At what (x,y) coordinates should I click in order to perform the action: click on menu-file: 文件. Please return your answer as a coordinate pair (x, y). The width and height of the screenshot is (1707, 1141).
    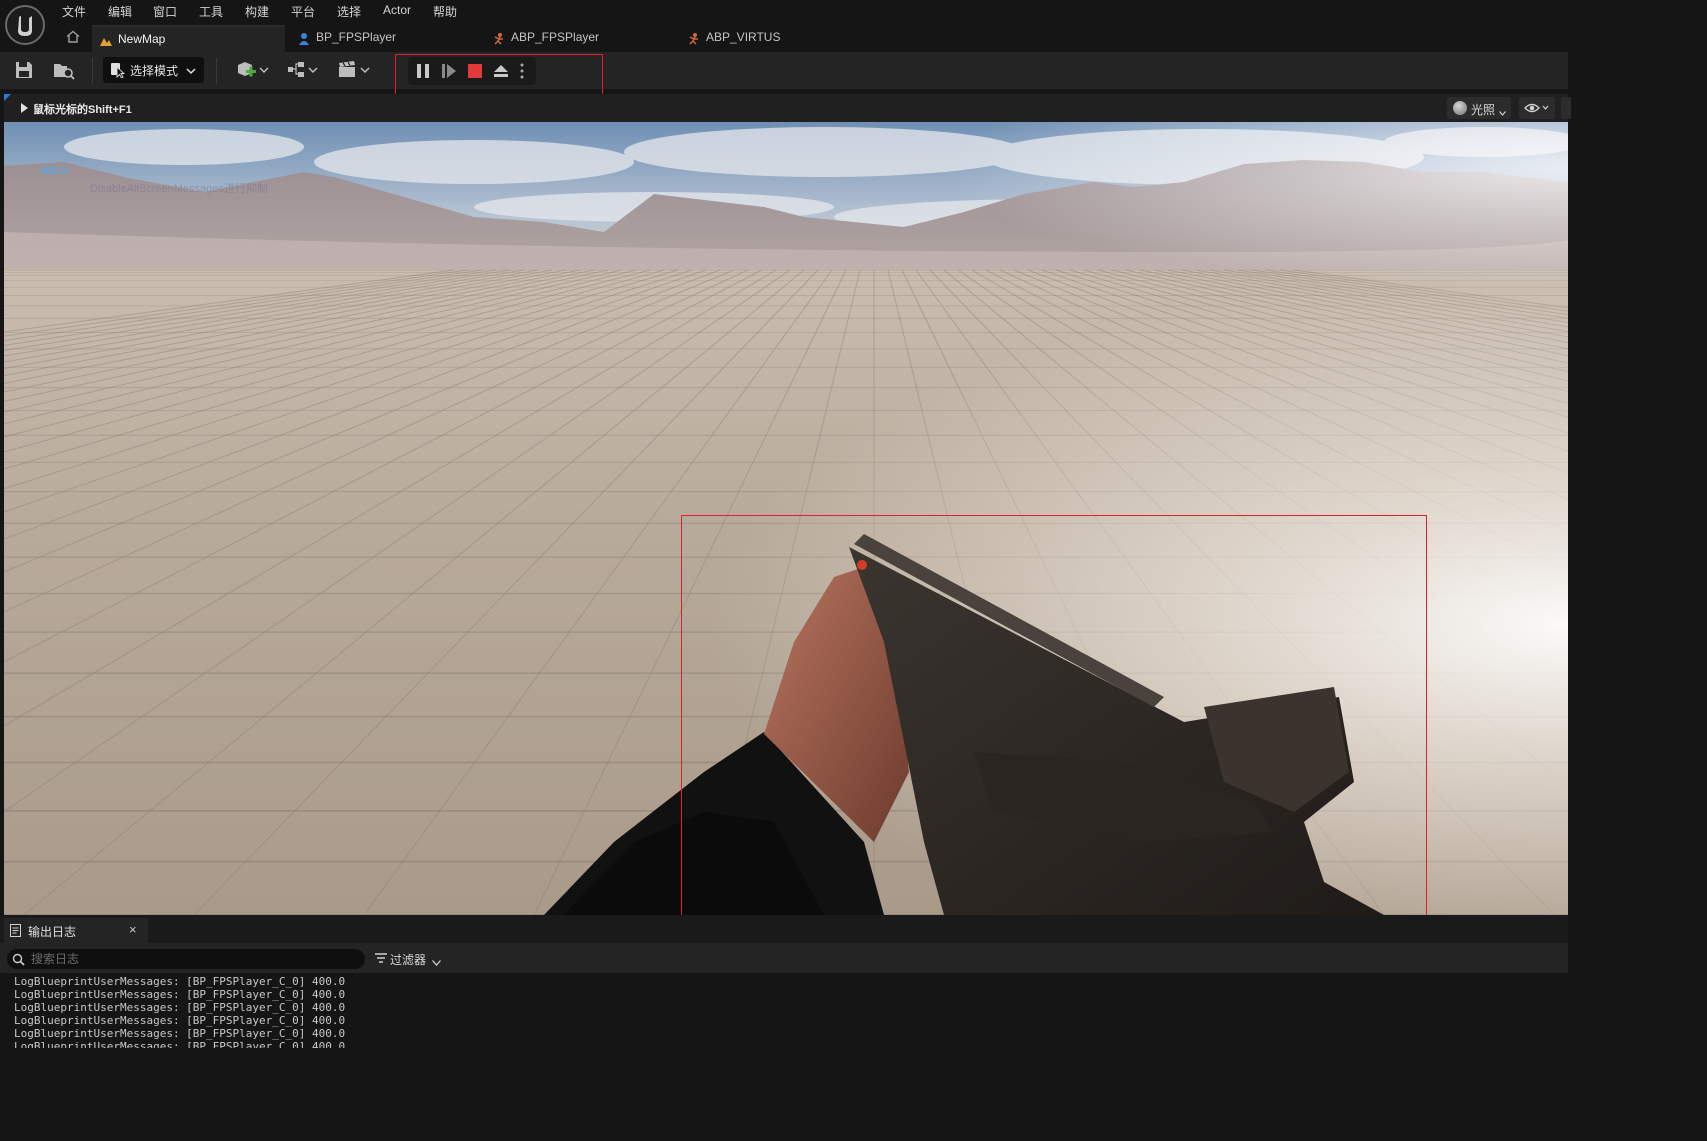
    Looking at the image, I should click on (74, 11).